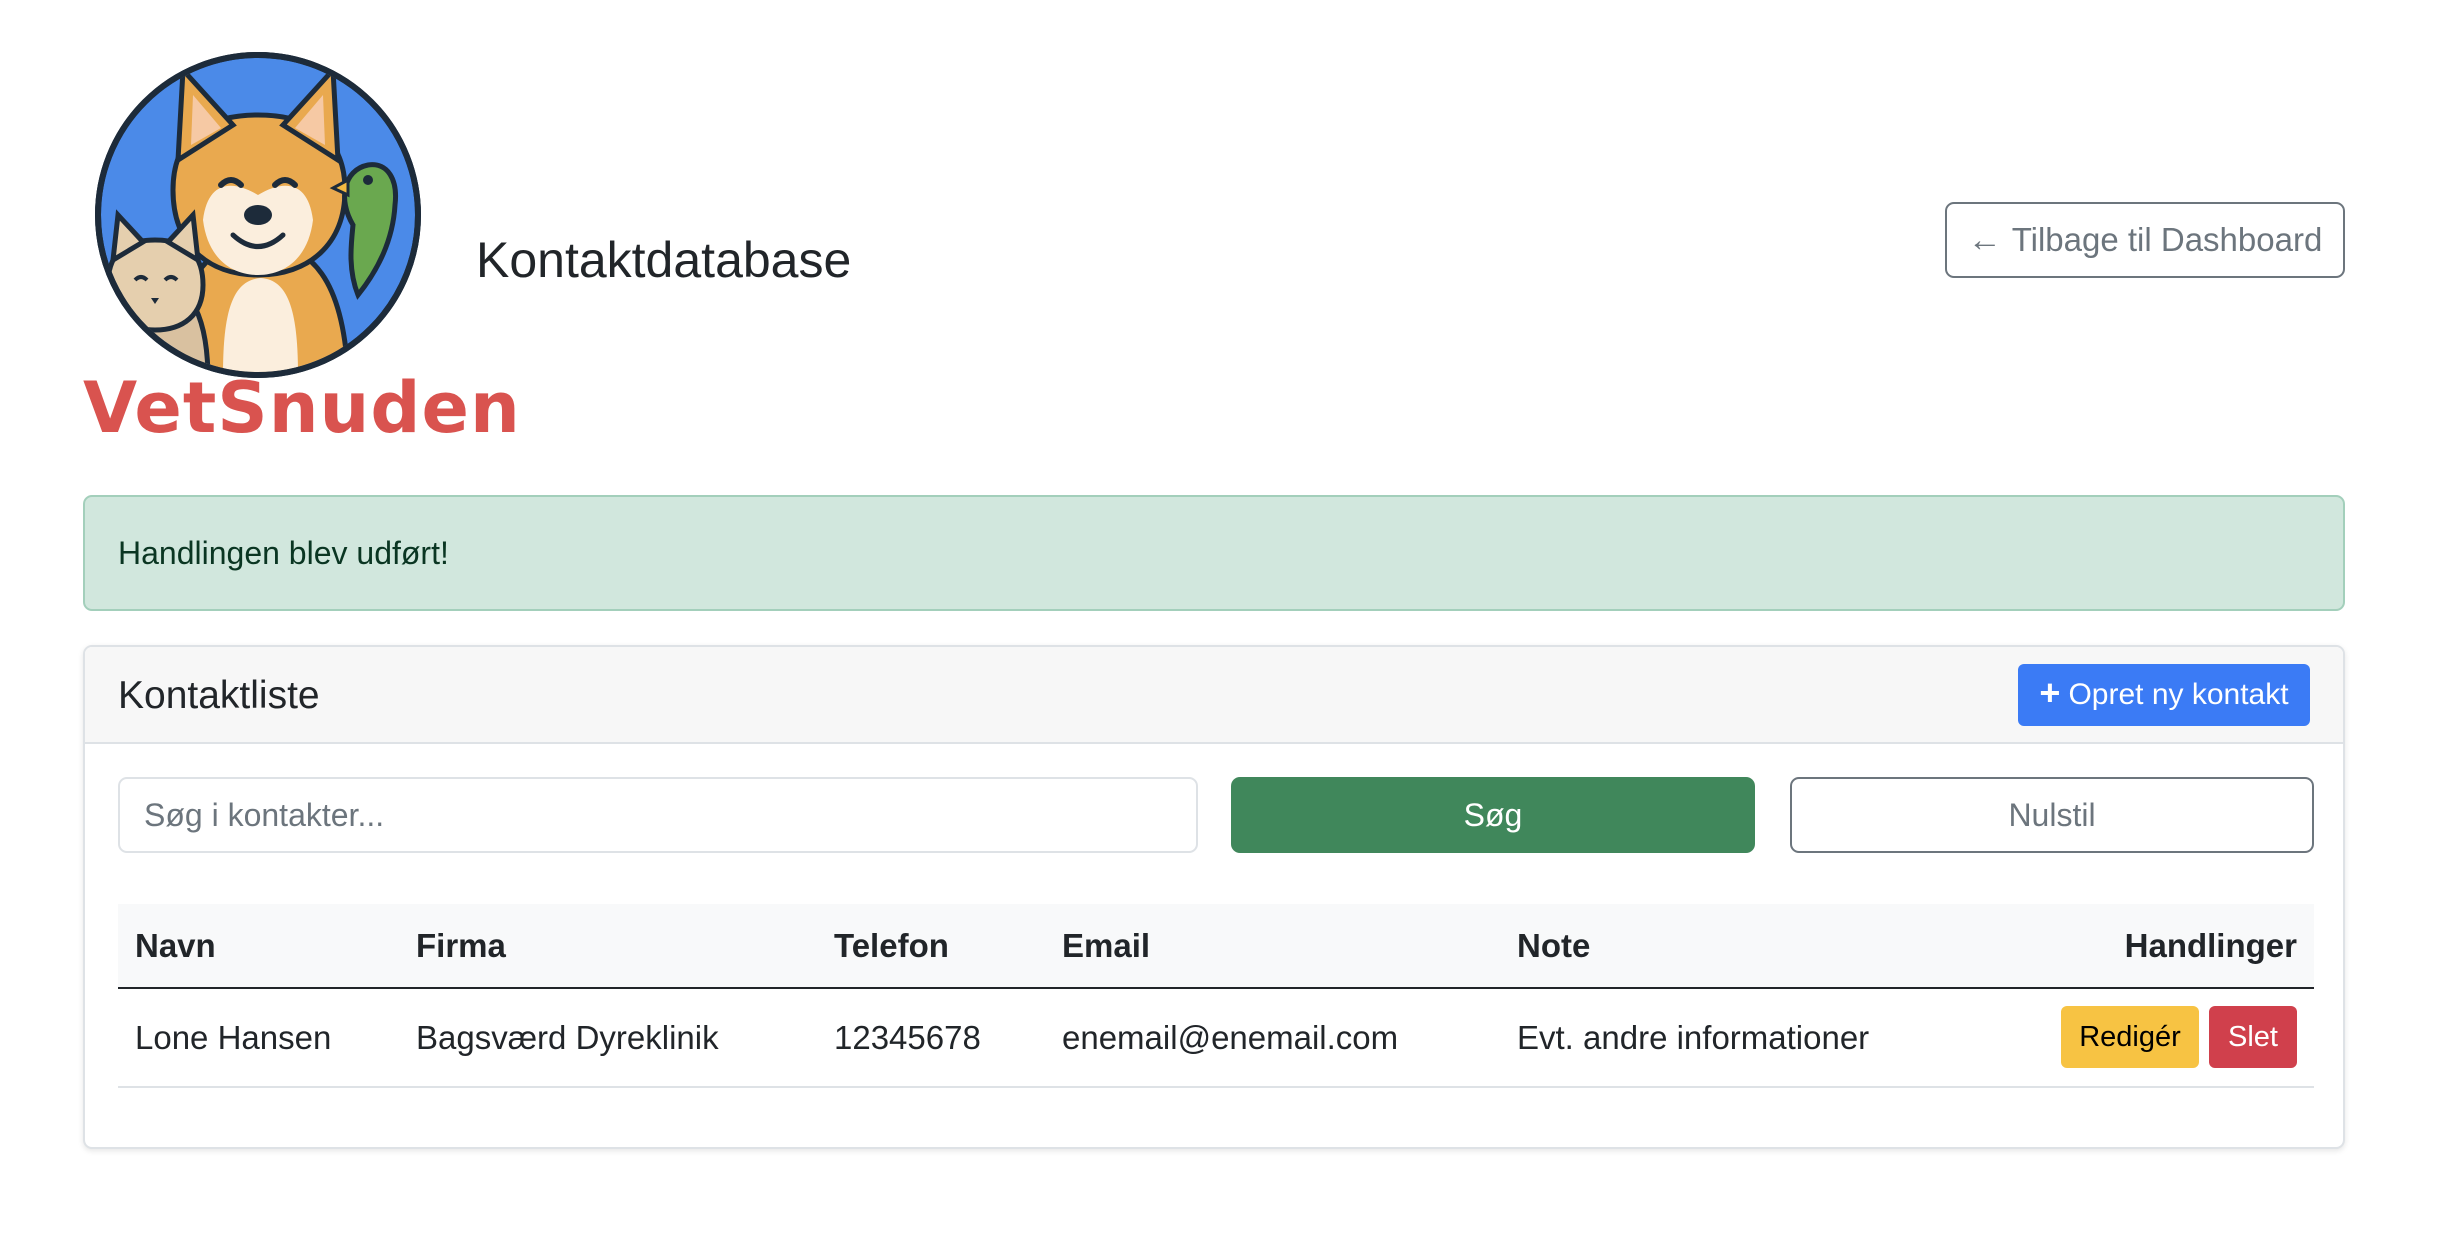 This screenshot has height=1260, width=2452. Describe the element at coordinates (1214, 553) in the screenshot. I see `success-alert: Handlingen blev udført!` at that location.